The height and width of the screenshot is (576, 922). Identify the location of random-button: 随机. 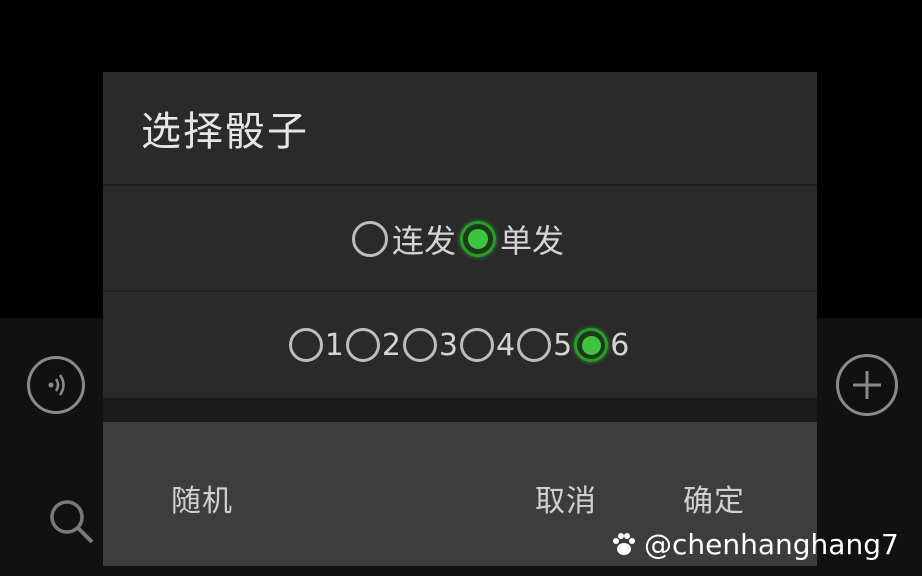
(202, 498).